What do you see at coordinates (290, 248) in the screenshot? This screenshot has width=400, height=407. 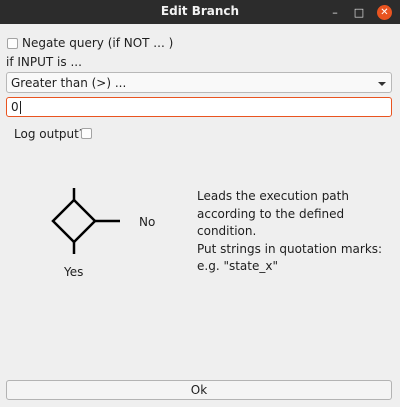 I see `info-line: Put strings in quotation marks:` at bounding box center [290, 248].